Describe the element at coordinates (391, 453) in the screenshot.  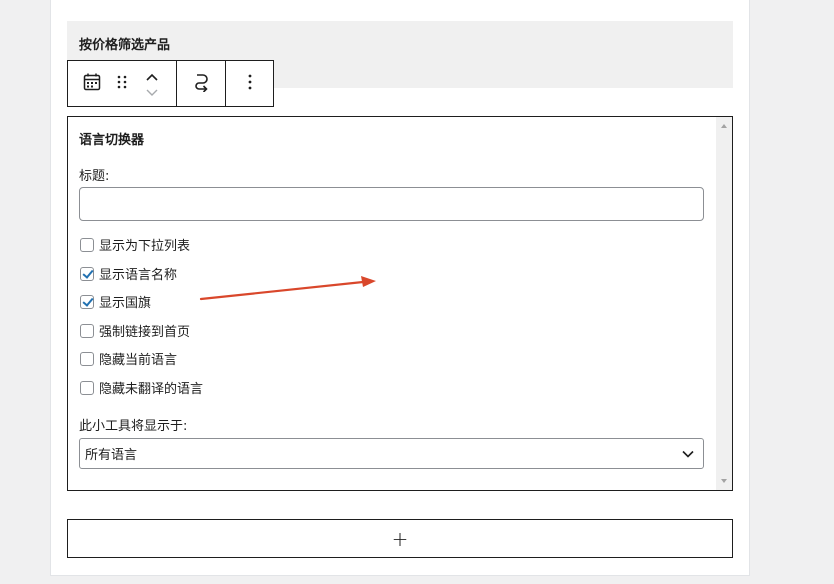
I see `display-language-select: 所有语言` at that location.